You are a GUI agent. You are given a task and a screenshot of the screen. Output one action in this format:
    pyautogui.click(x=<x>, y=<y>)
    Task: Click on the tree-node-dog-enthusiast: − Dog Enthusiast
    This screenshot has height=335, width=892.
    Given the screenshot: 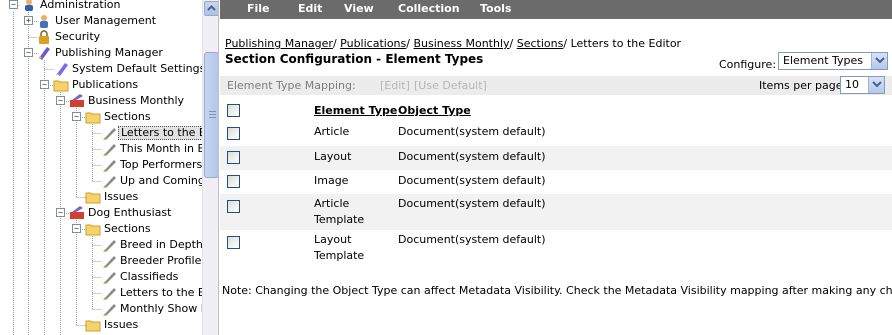 What is the action you would take?
    pyautogui.click(x=101, y=213)
    